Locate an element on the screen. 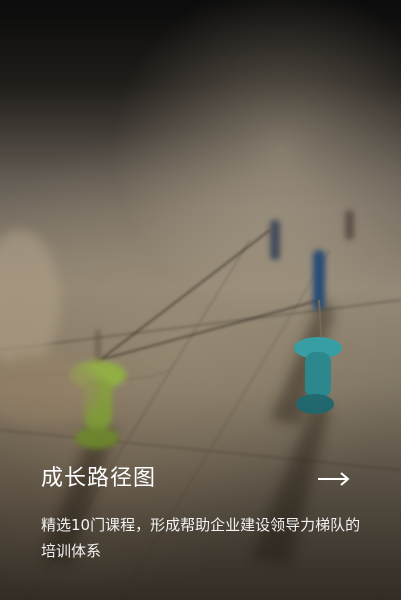 This screenshot has width=401, height=600. teal-pin is located at coordinates (318, 356).